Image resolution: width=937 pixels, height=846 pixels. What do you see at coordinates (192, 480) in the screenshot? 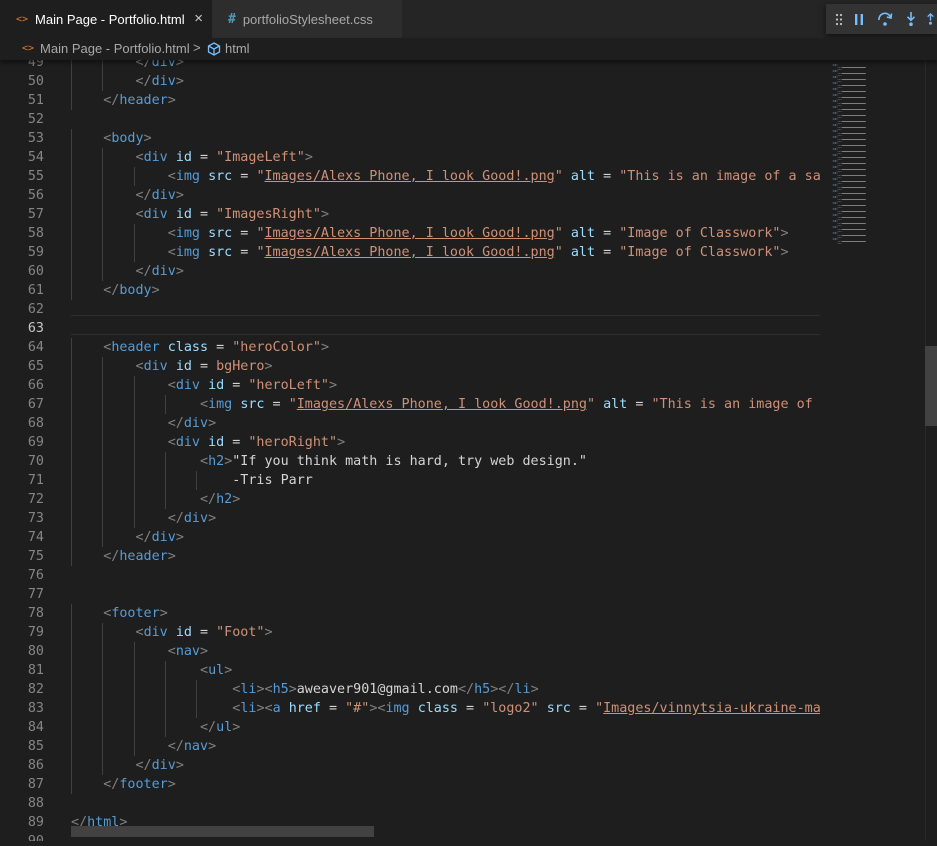
I see `code-text: -Tris Parr` at bounding box center [192, 480].